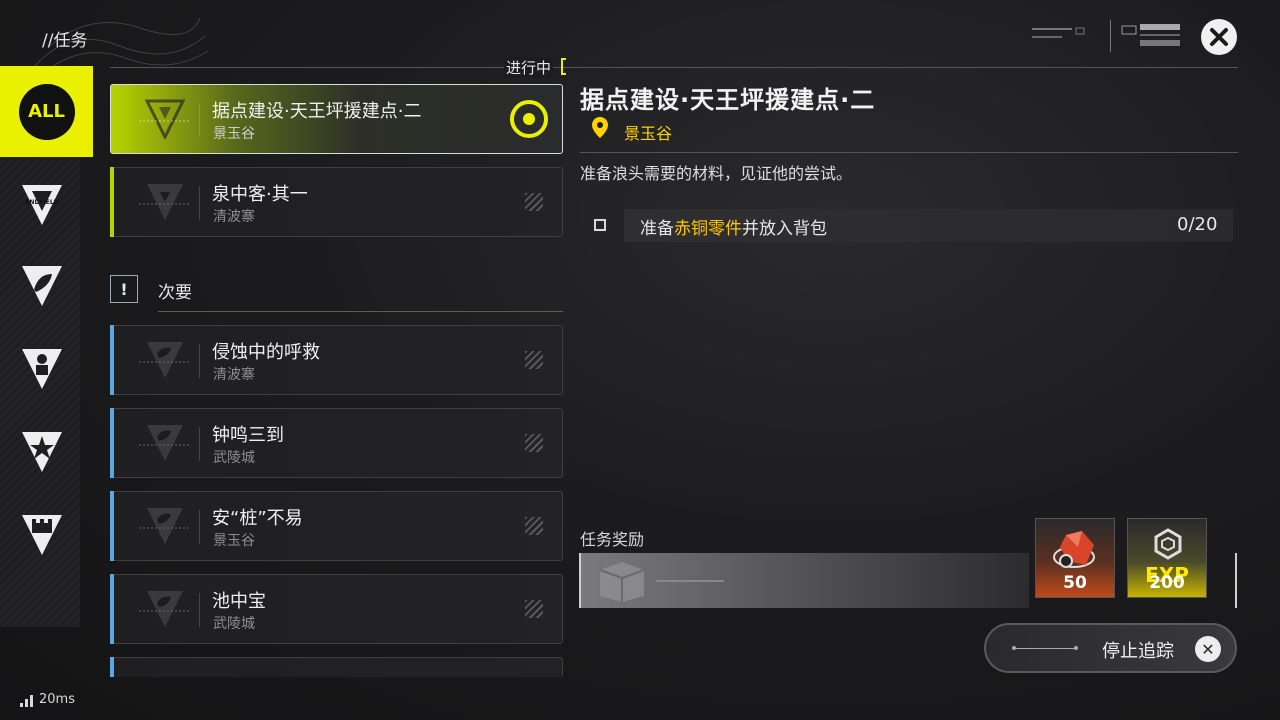  Describe the element at coordinates (42, 535) in the screenshot. I see `sidebar-tab-castle` at that location.